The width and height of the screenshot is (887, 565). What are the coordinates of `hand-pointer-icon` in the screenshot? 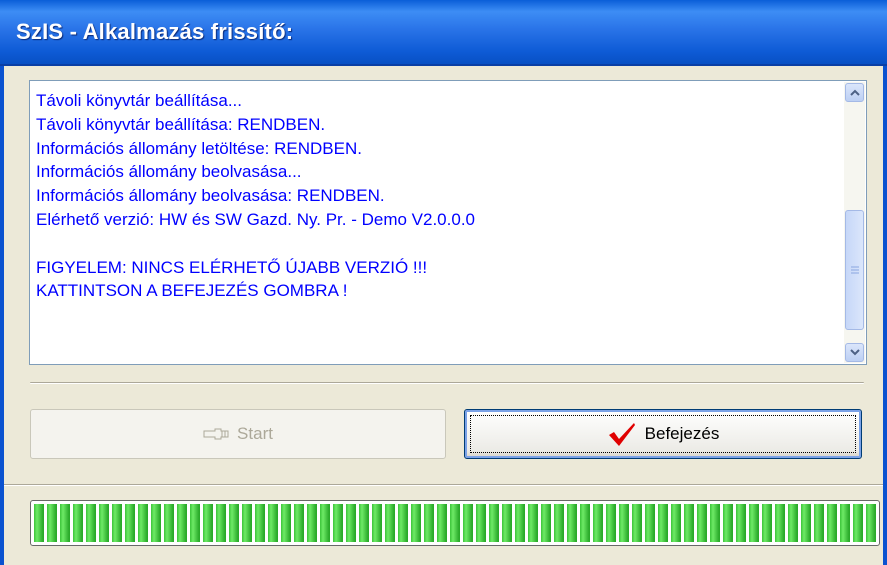 It's located at (216, 434).